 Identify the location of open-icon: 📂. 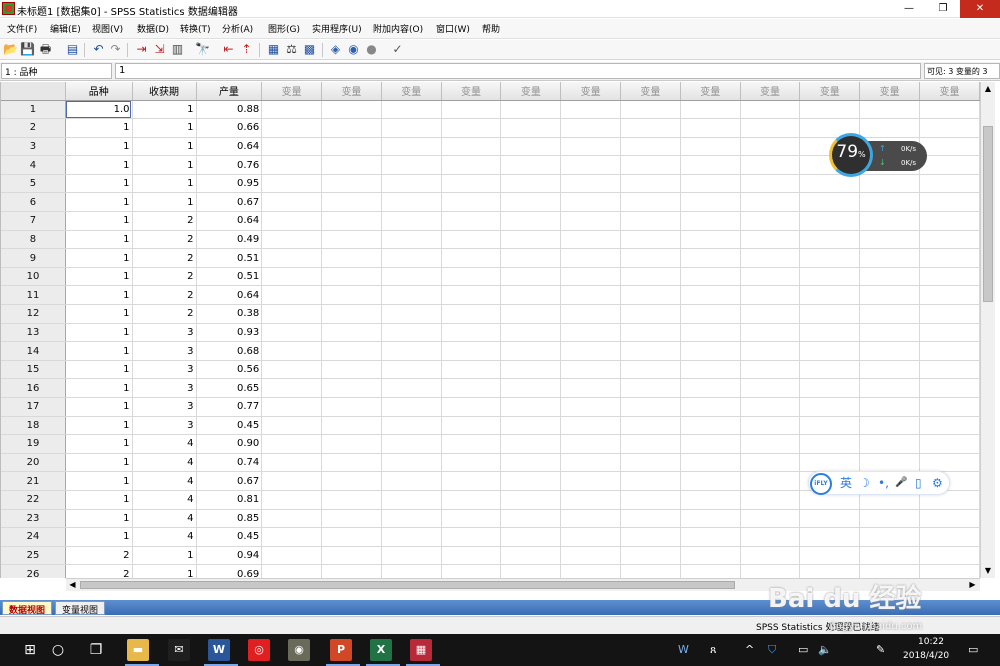
(10, 49).